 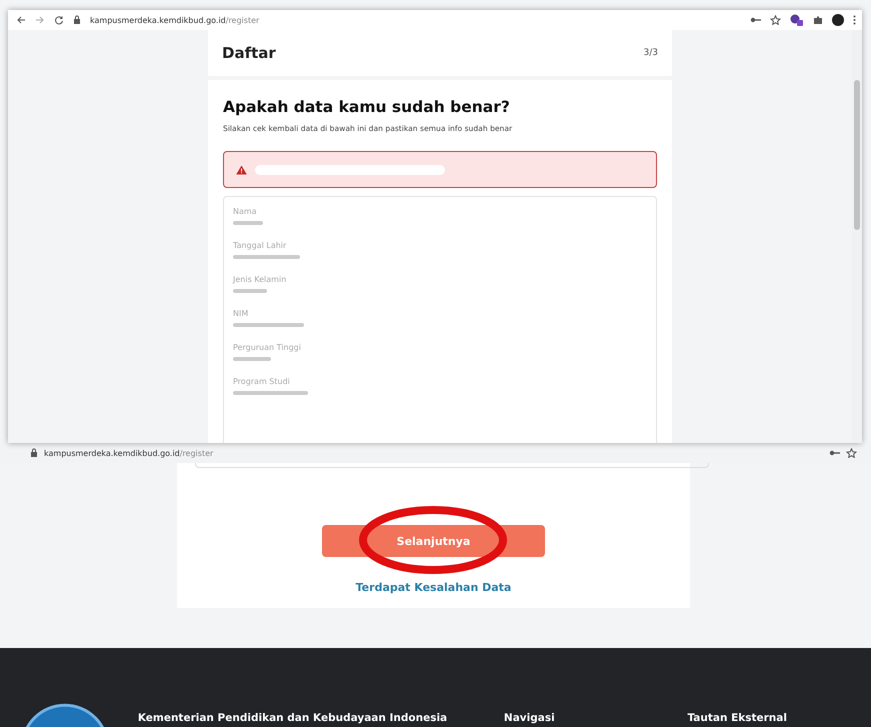 I want to click on menu-icon, so click(x=854, y=20).